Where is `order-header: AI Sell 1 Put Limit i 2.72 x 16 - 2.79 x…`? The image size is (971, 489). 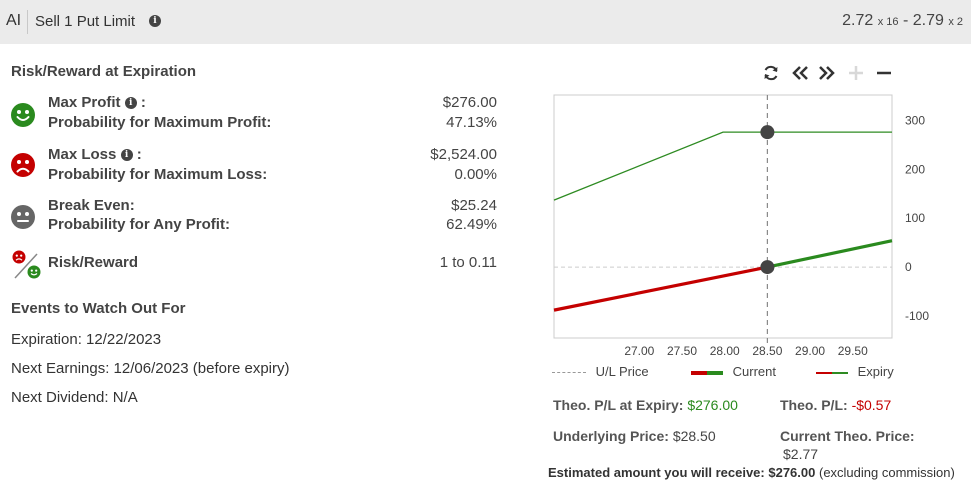 order-header: AI Sell 1 Put Limit i 2.72 x 16 - 2.79 x… is located at coordinates (485, 22).